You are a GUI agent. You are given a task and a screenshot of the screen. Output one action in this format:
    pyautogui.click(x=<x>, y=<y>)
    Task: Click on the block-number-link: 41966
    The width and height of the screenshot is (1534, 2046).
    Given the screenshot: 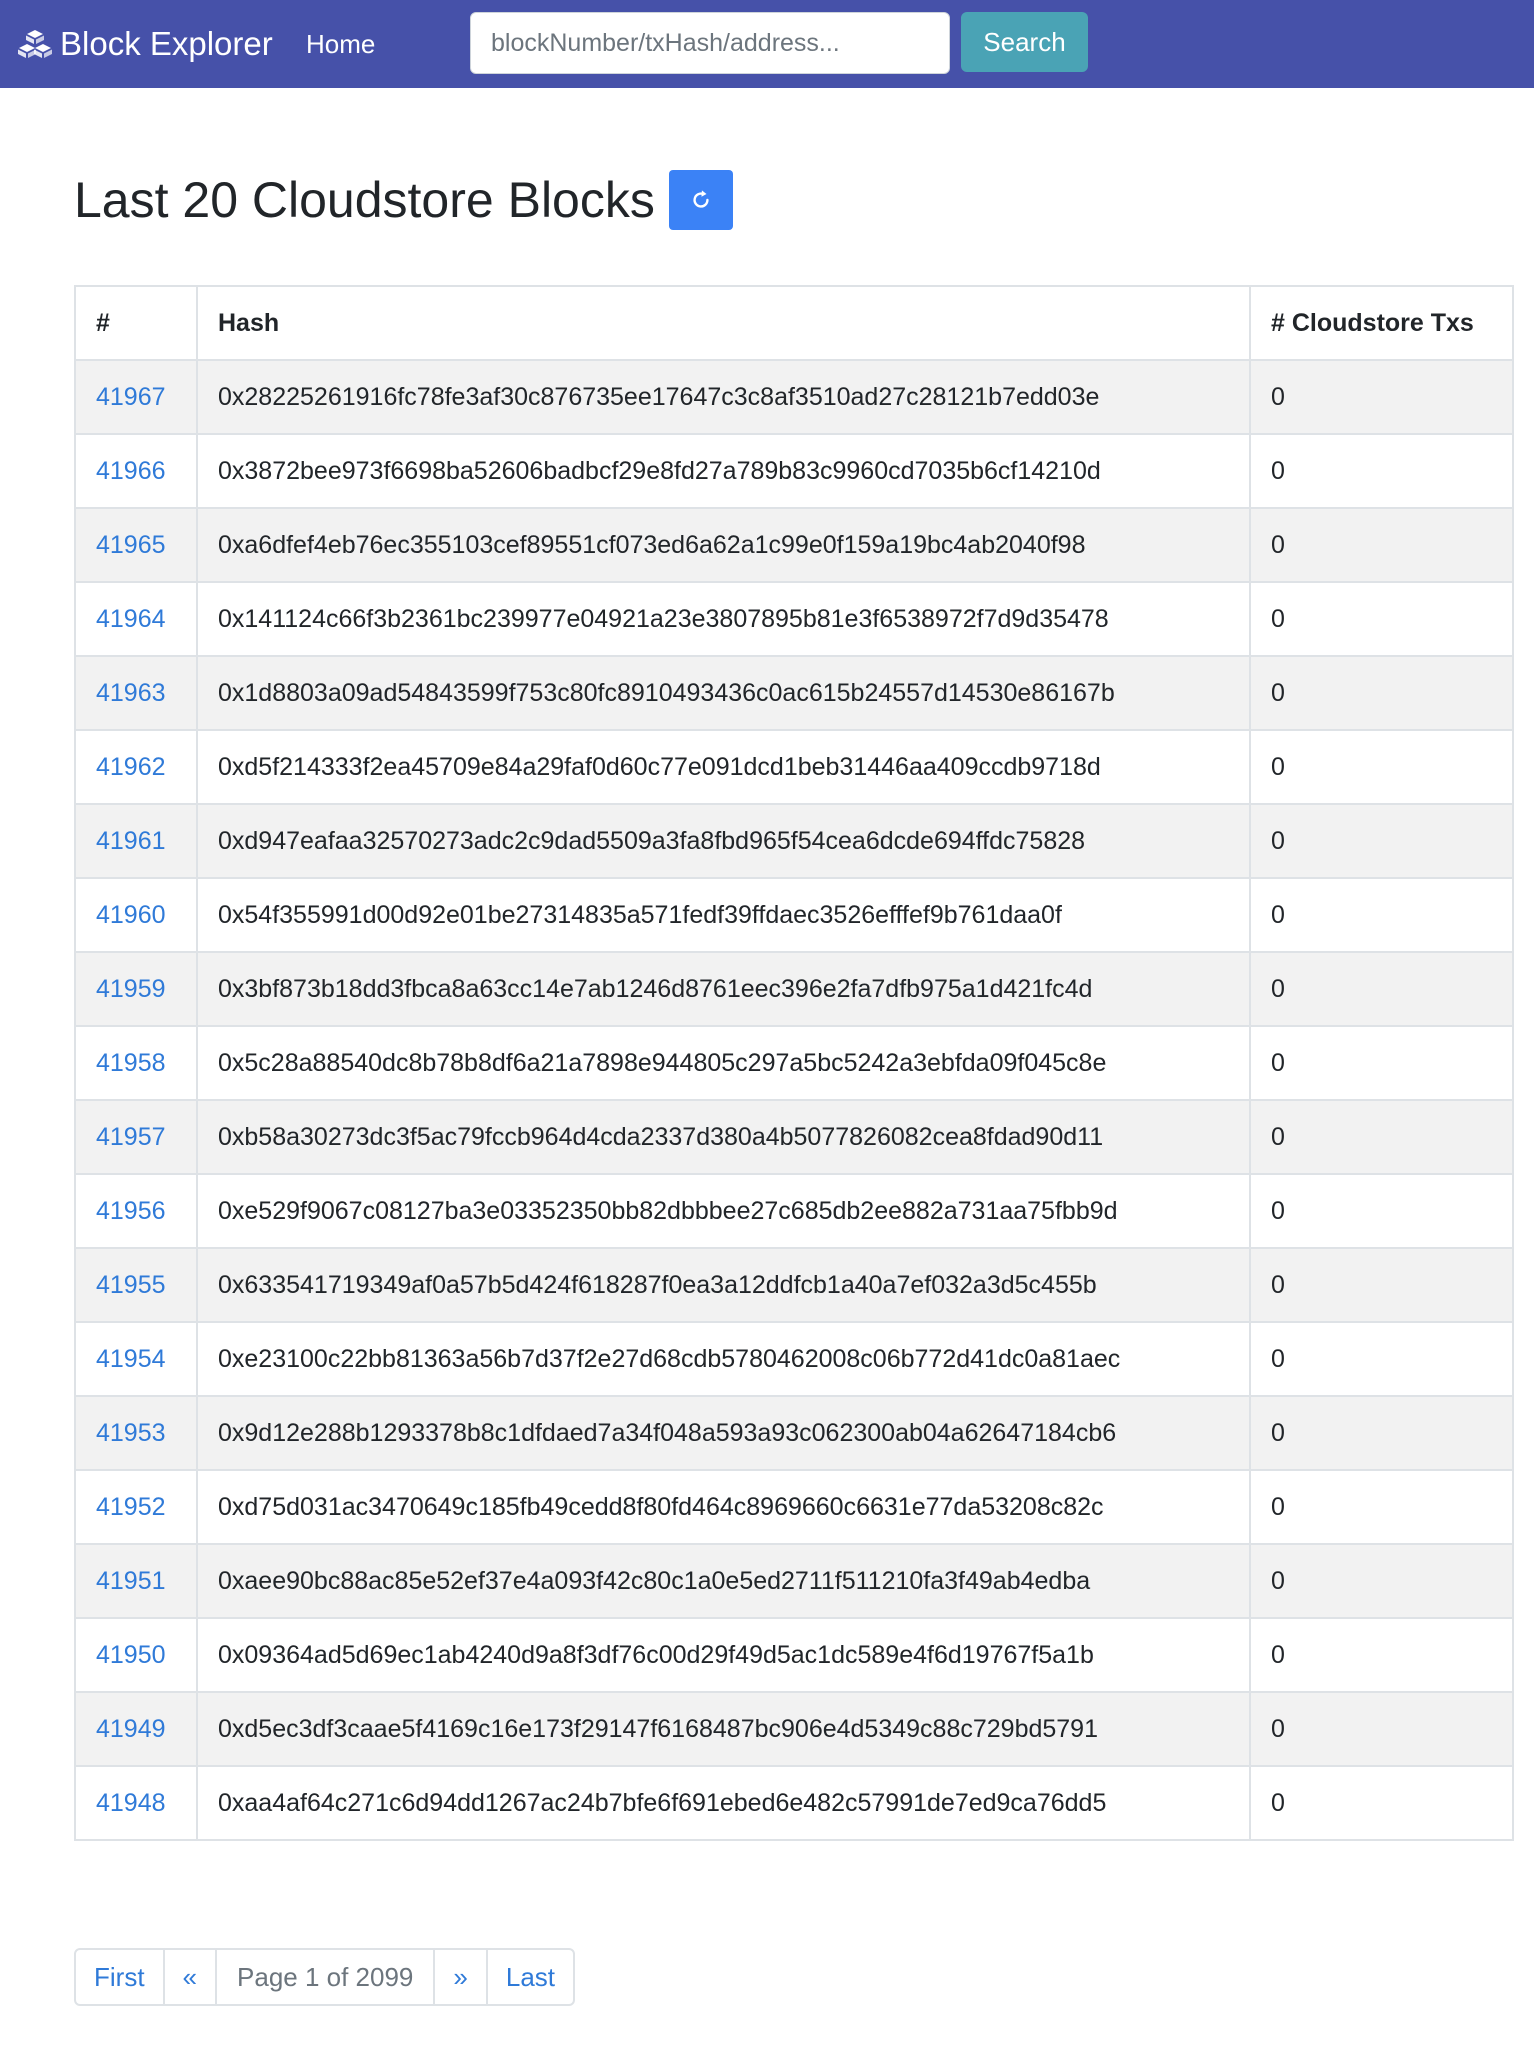 What is the action you would take?
    pyautogui.click(x=131, y=471)
    